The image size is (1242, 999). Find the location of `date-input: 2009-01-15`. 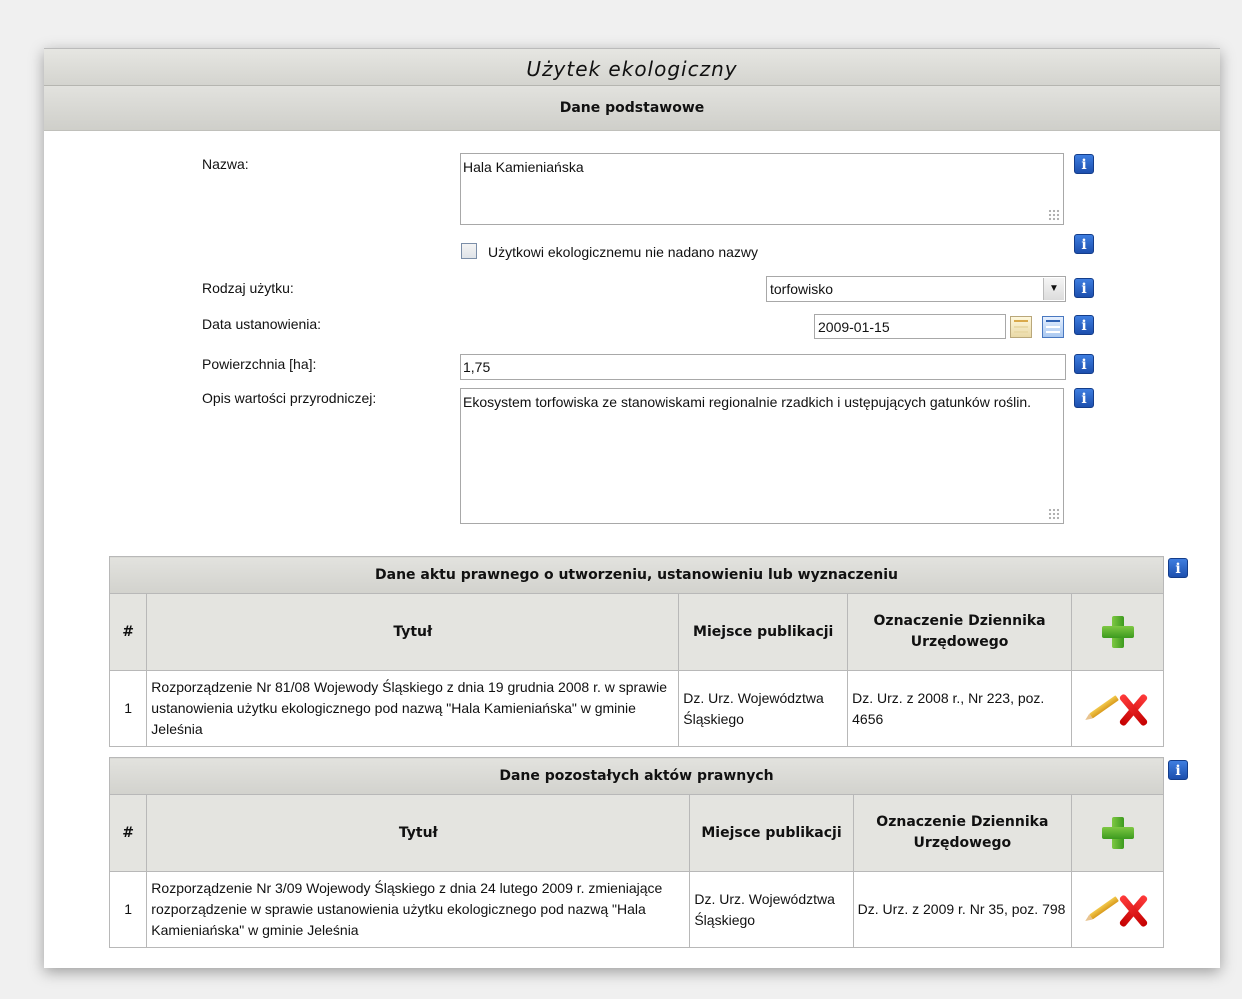

date-input: 2009-01-15 is located at coordinates (910, 326).